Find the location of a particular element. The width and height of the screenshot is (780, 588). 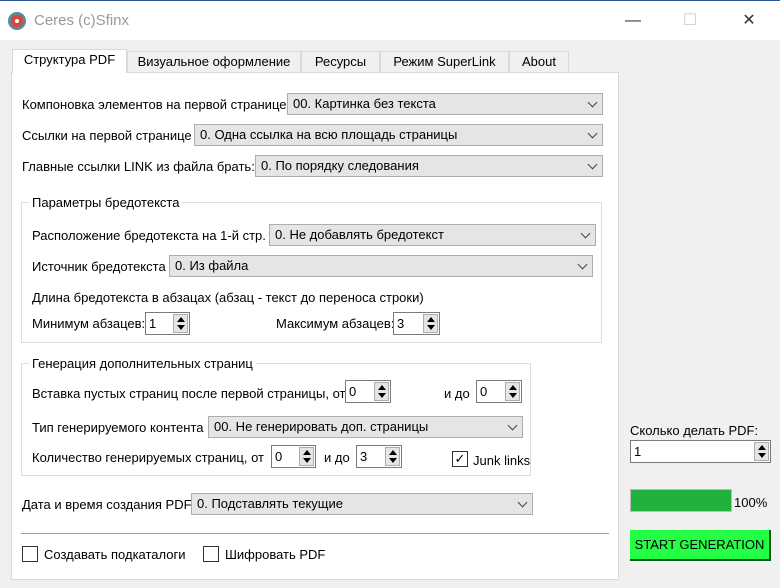

tab-visual: Визуальное оформление is located at coordinates (214, 62).